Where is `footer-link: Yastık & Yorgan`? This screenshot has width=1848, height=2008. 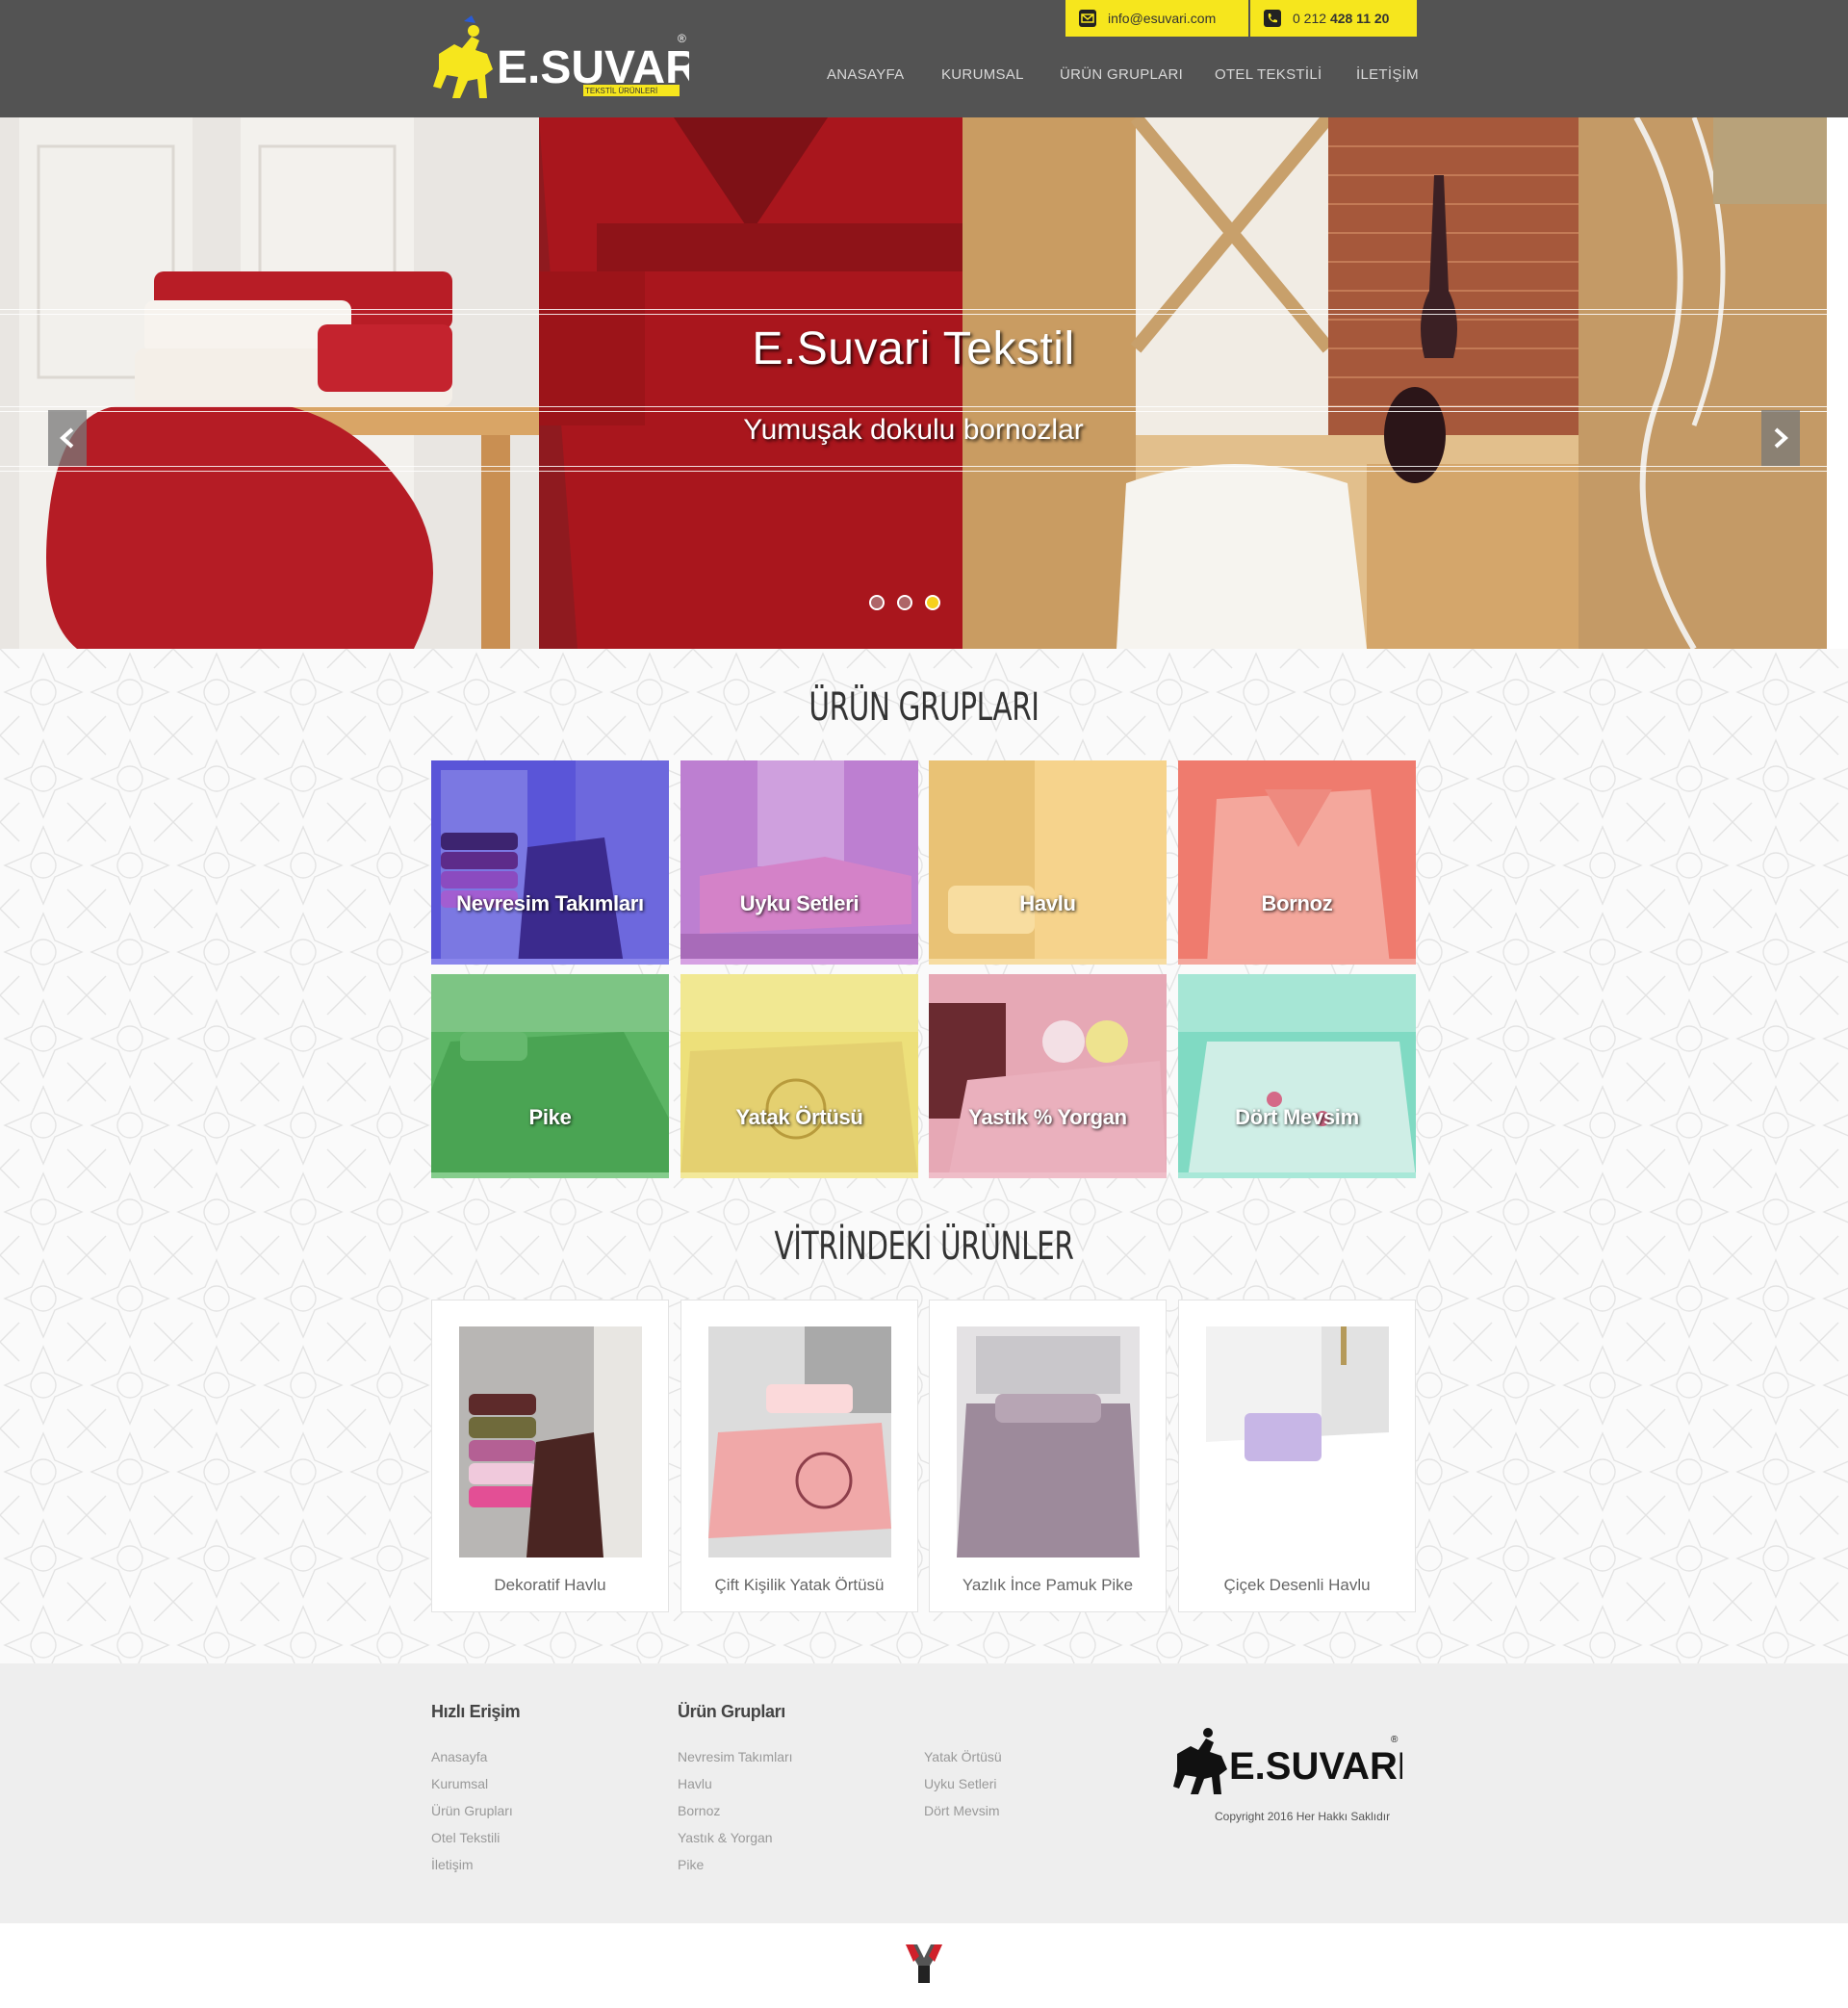
footer-link: Yastık & Yorgan is located at coordinates (725, 1837).